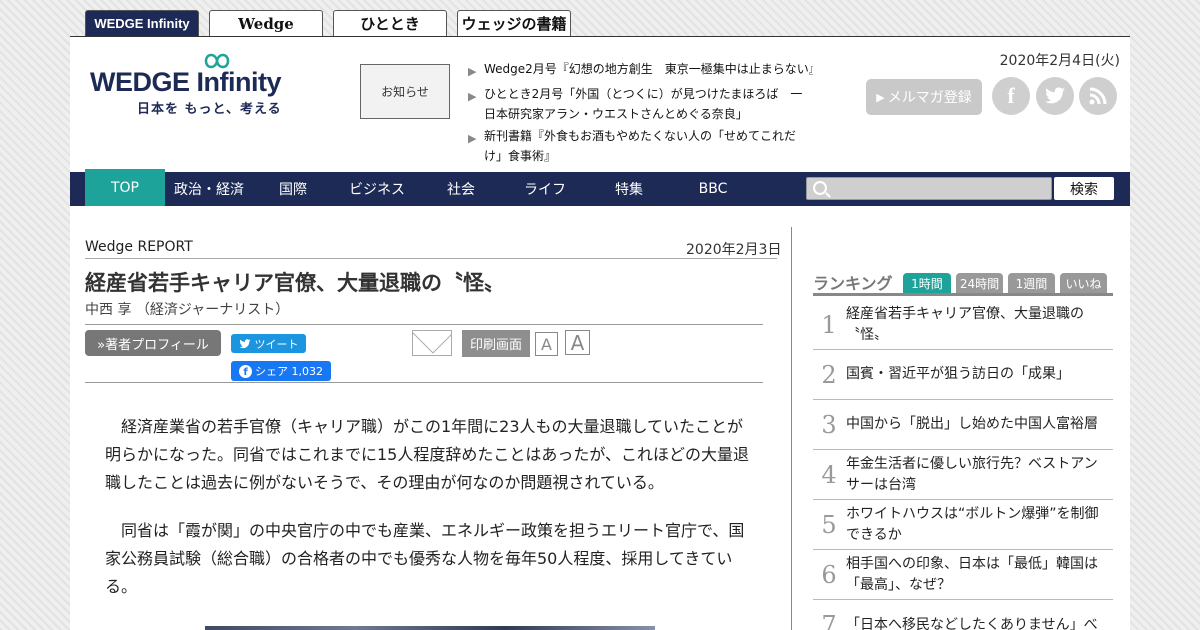 The width and height of the screenshot is (1200, 630). What do you see at coordinates (461, 189) in the screenshot?
I see `nav-society: 社会` at bounding box center [461, 189].